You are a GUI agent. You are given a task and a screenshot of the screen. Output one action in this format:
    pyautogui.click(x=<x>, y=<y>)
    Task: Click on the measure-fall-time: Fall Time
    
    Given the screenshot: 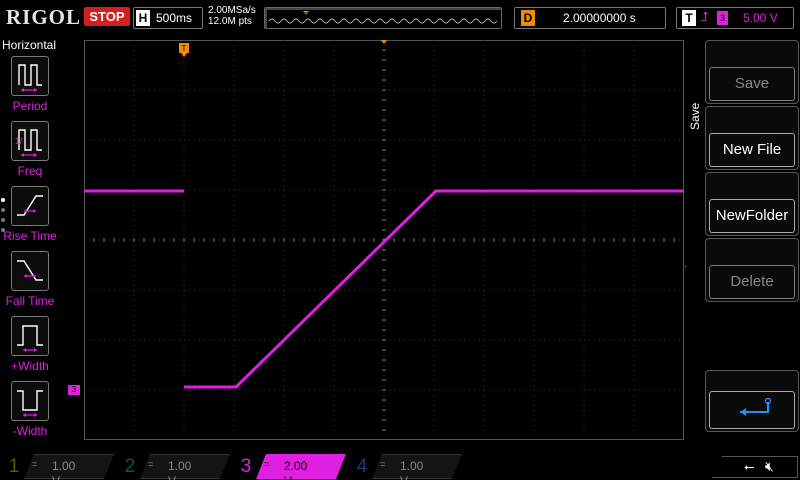 What is the action you would take?
    pyautogui.click(x=30, y=281)
    